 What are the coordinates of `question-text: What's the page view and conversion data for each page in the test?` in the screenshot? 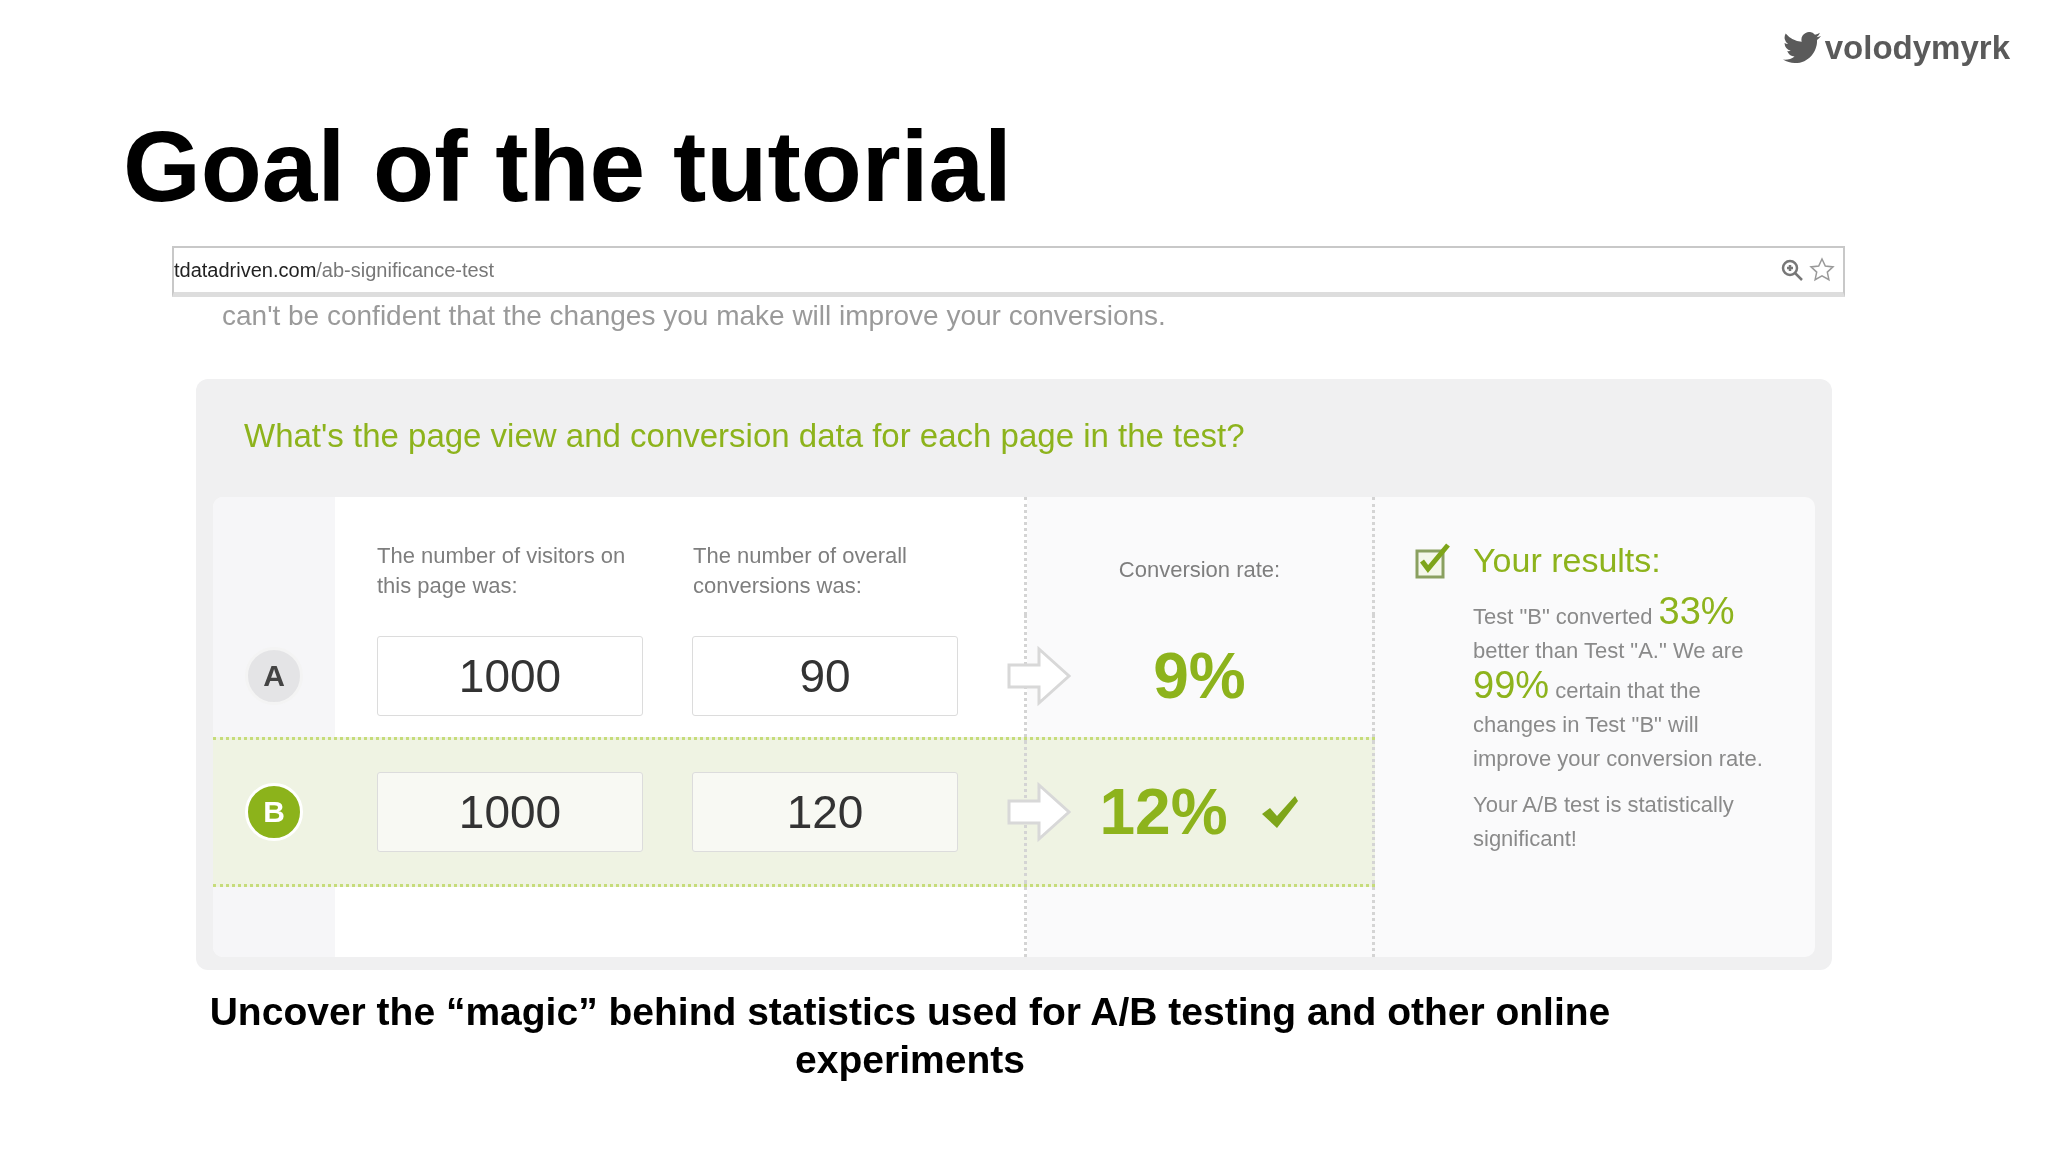 It's located at (744, 436).